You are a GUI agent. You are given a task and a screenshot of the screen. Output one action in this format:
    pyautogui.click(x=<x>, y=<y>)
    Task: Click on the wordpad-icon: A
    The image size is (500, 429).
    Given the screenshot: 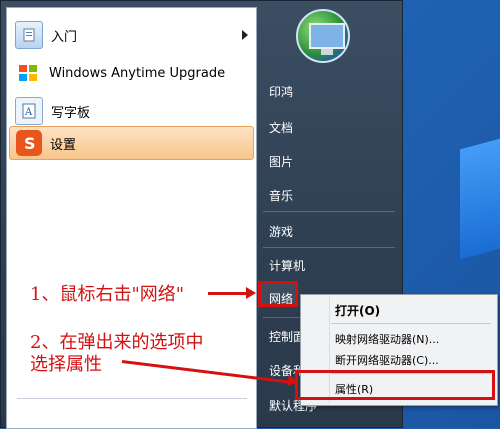 What is the action you would take?
    pyautogui.click(x=29, y=111)
    